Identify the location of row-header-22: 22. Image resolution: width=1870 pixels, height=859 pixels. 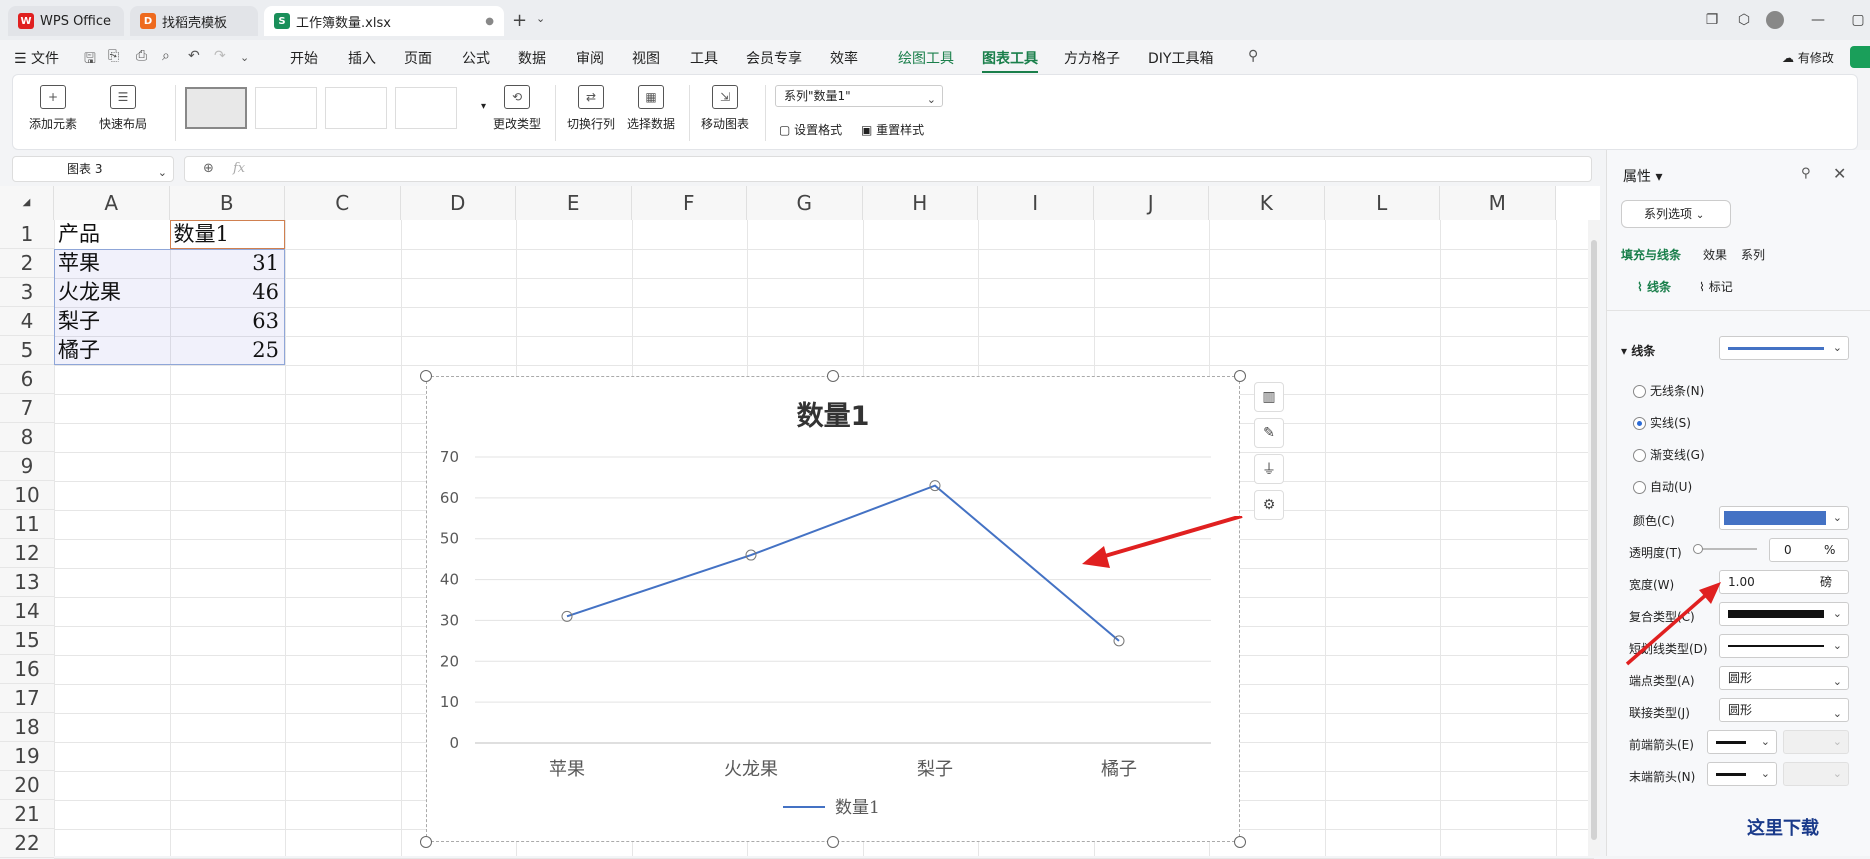
(27, 843).